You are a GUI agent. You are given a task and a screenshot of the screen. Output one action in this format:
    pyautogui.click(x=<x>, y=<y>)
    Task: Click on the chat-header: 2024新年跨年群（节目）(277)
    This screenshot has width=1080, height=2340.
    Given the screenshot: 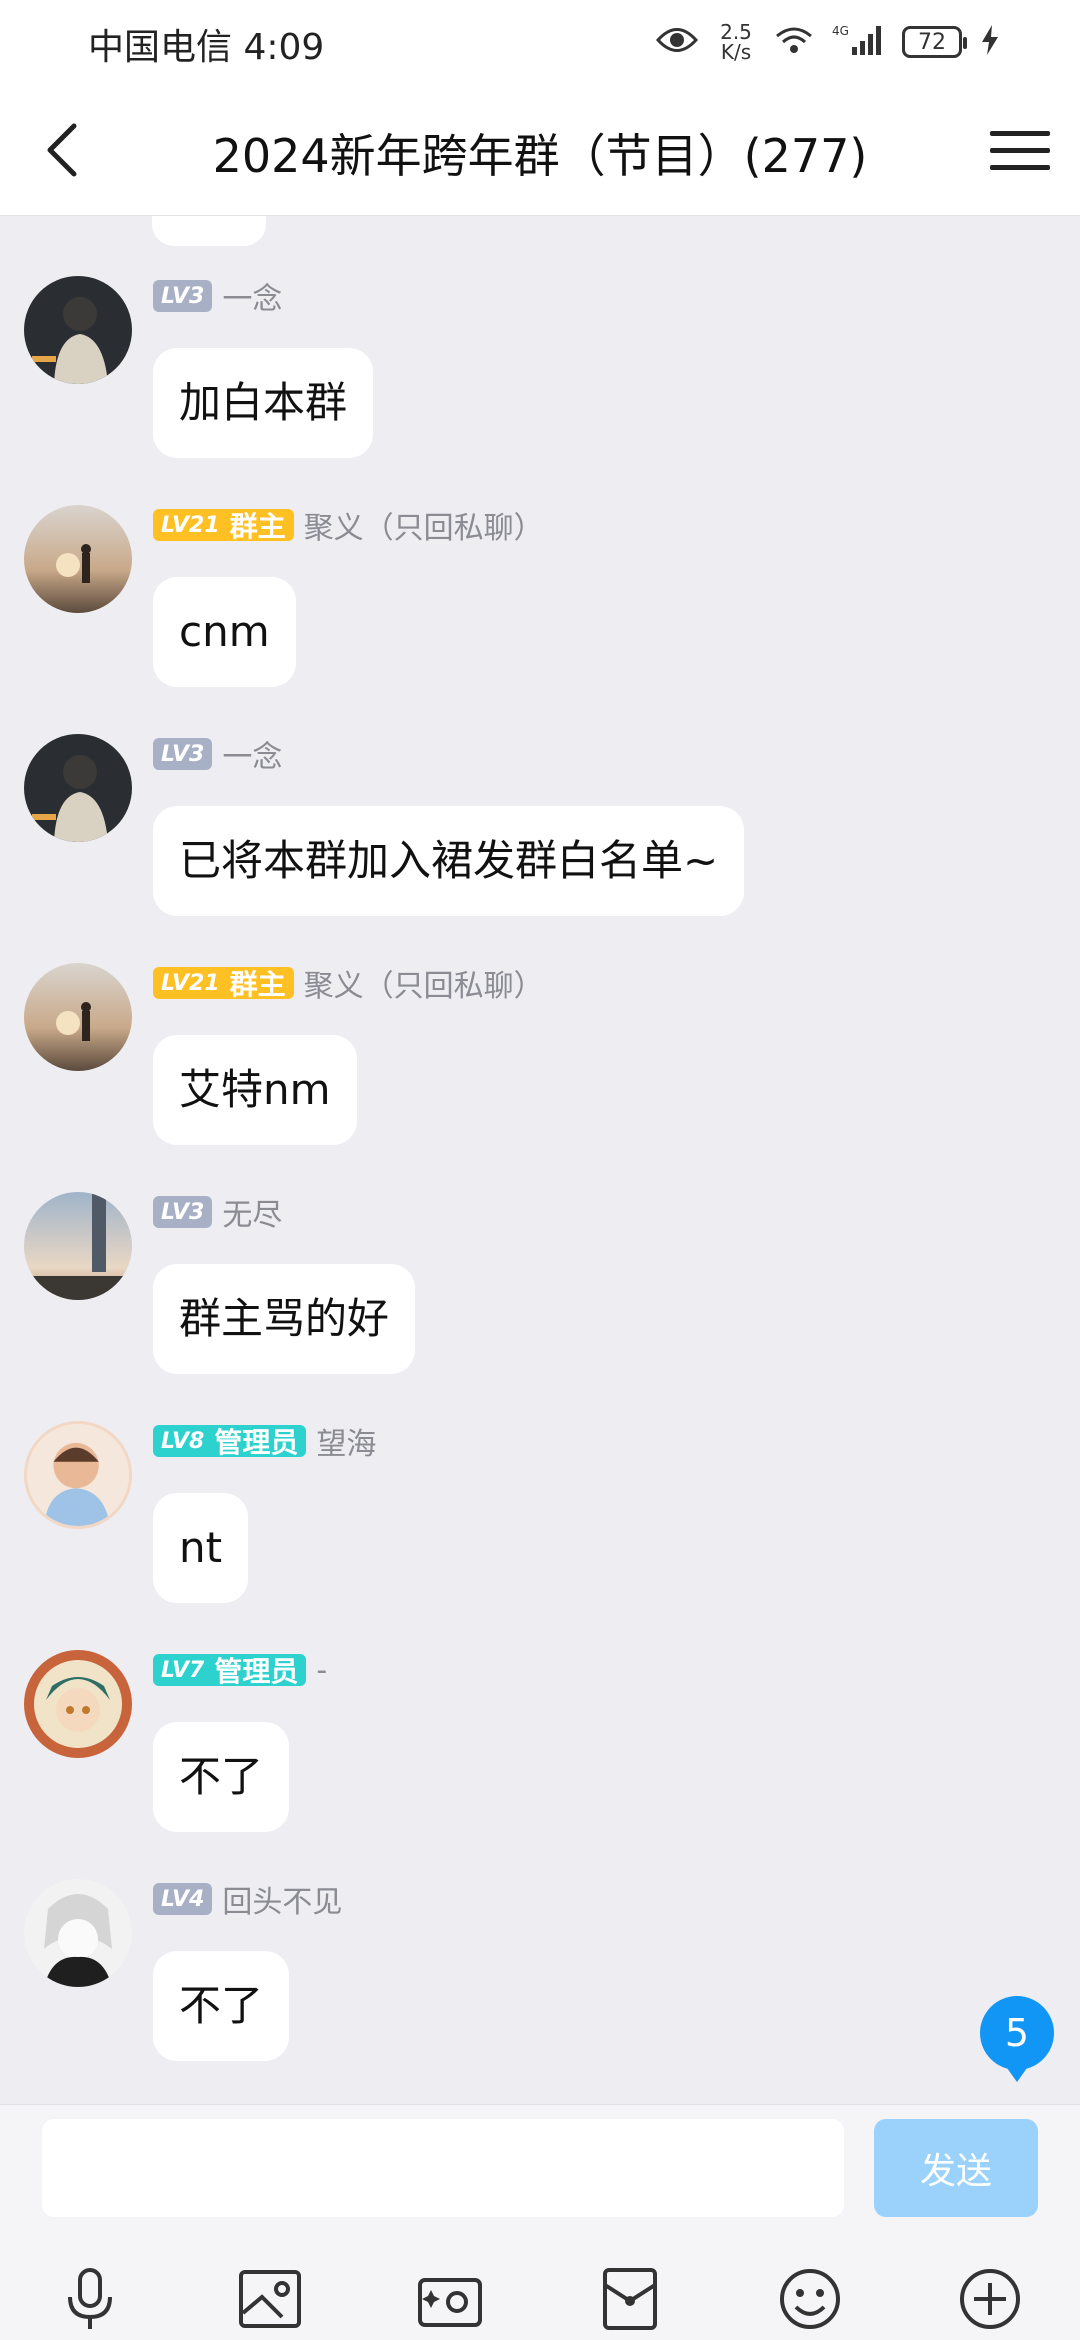 What is the action you would take?
    pyautogui.click(x=540, y=150)
    